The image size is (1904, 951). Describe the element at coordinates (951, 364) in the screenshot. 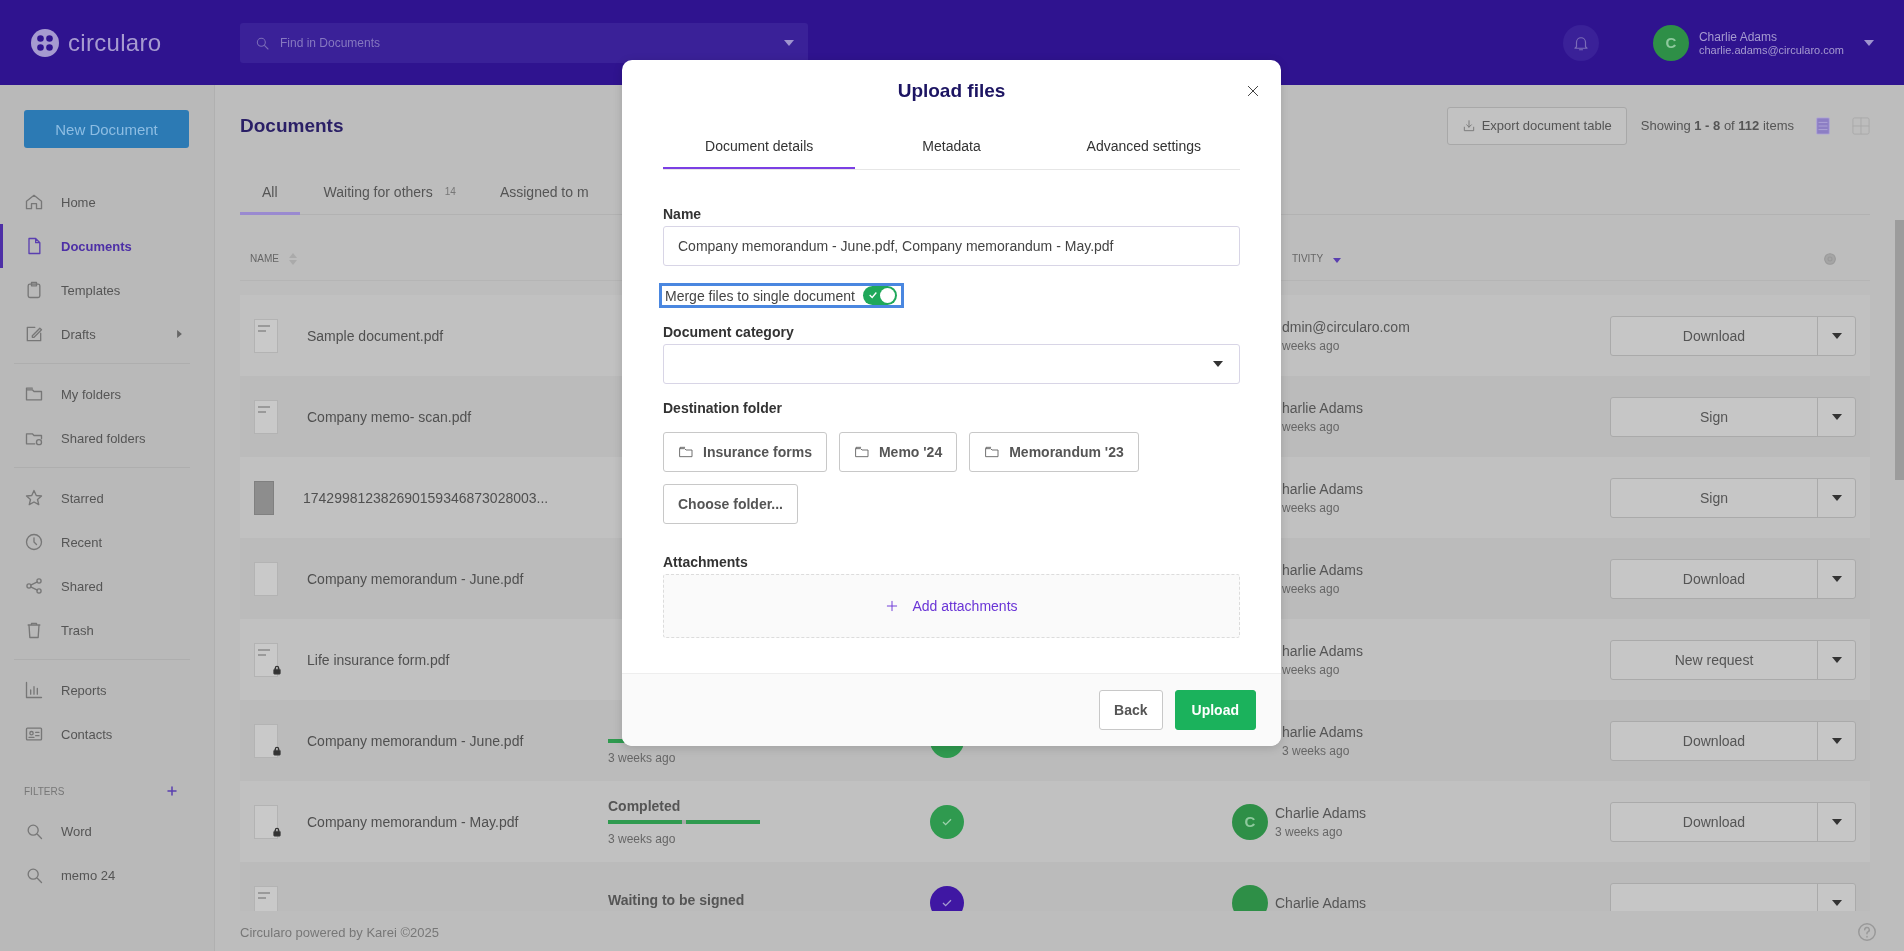

I see `category-dropdown` at that location.